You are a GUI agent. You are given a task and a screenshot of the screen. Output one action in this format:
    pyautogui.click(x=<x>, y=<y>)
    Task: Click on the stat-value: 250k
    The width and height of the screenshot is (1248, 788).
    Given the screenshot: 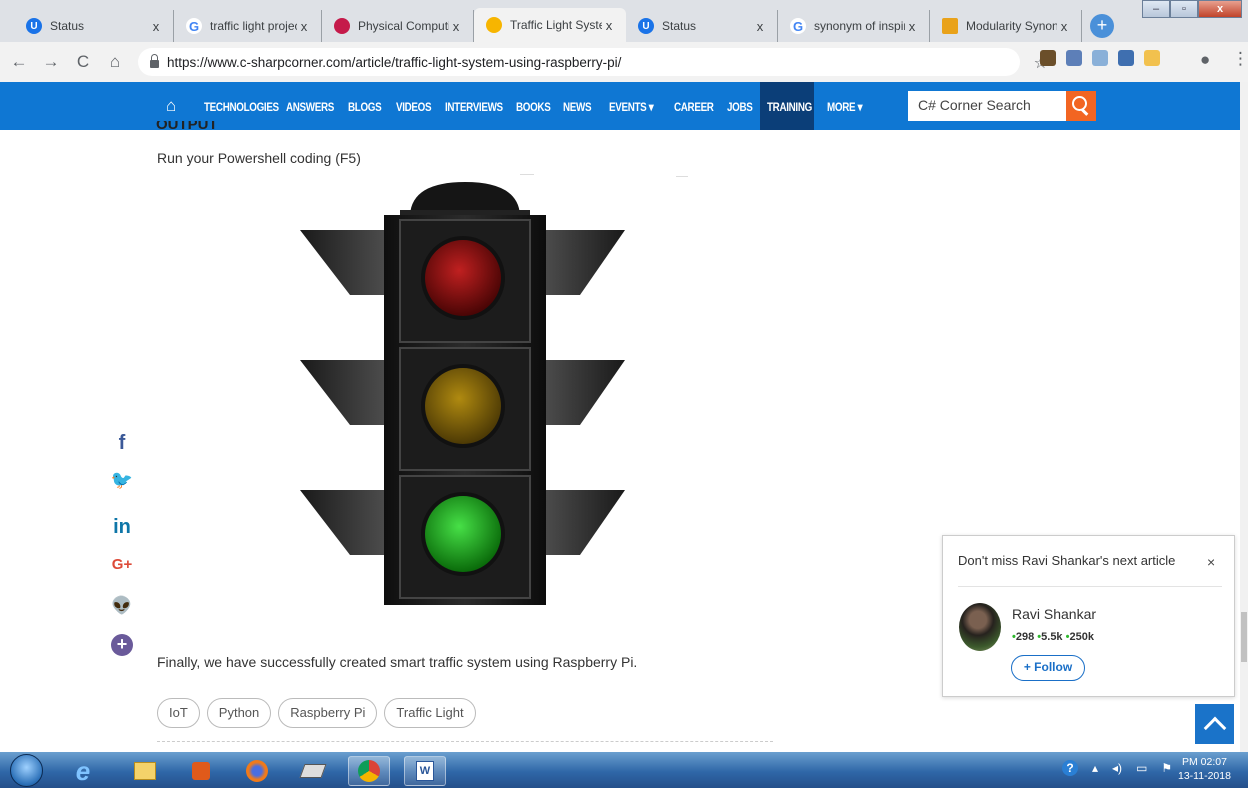 What is the action you would take?
    pyautogui.click(x=1081, y=637)
    